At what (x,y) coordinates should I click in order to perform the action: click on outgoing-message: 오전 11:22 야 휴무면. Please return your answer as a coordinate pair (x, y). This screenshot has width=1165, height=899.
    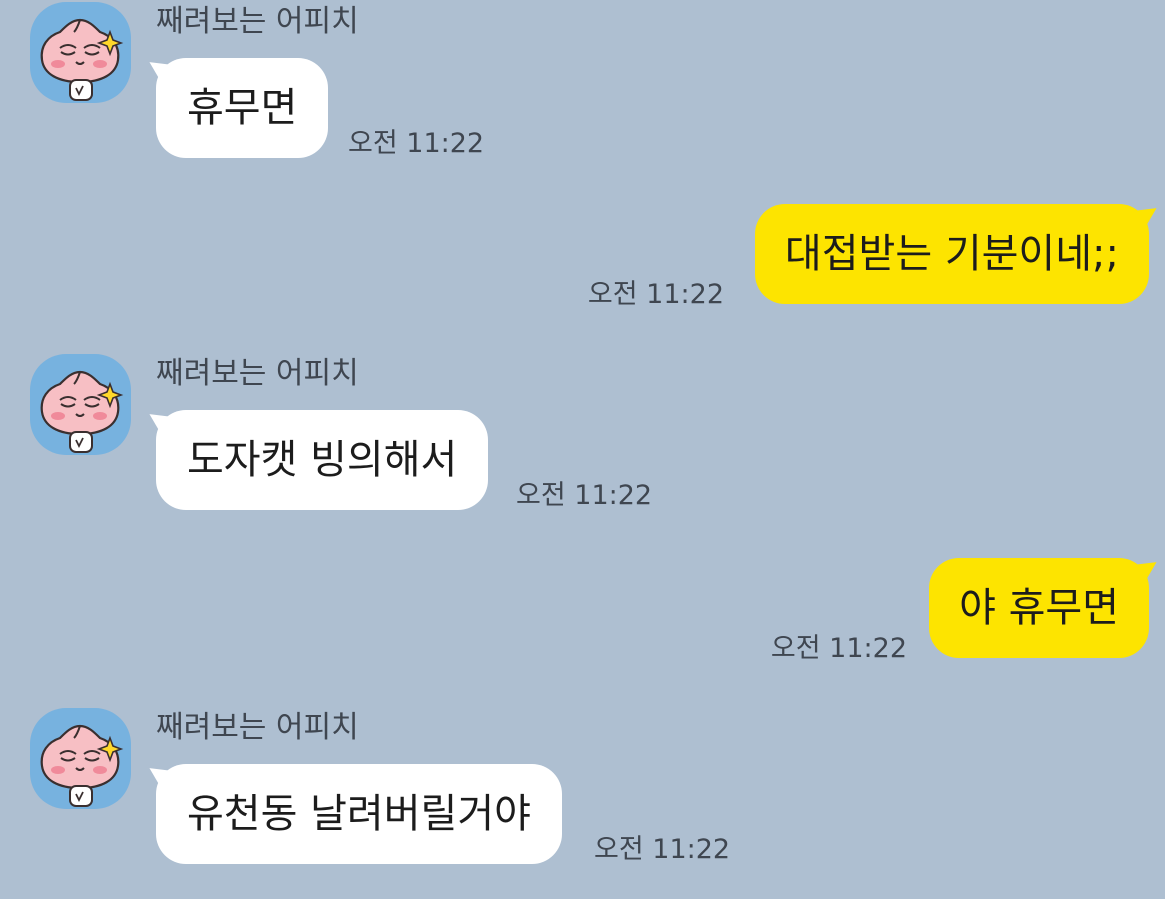
    Looking at the image, I should click on (582, 613).